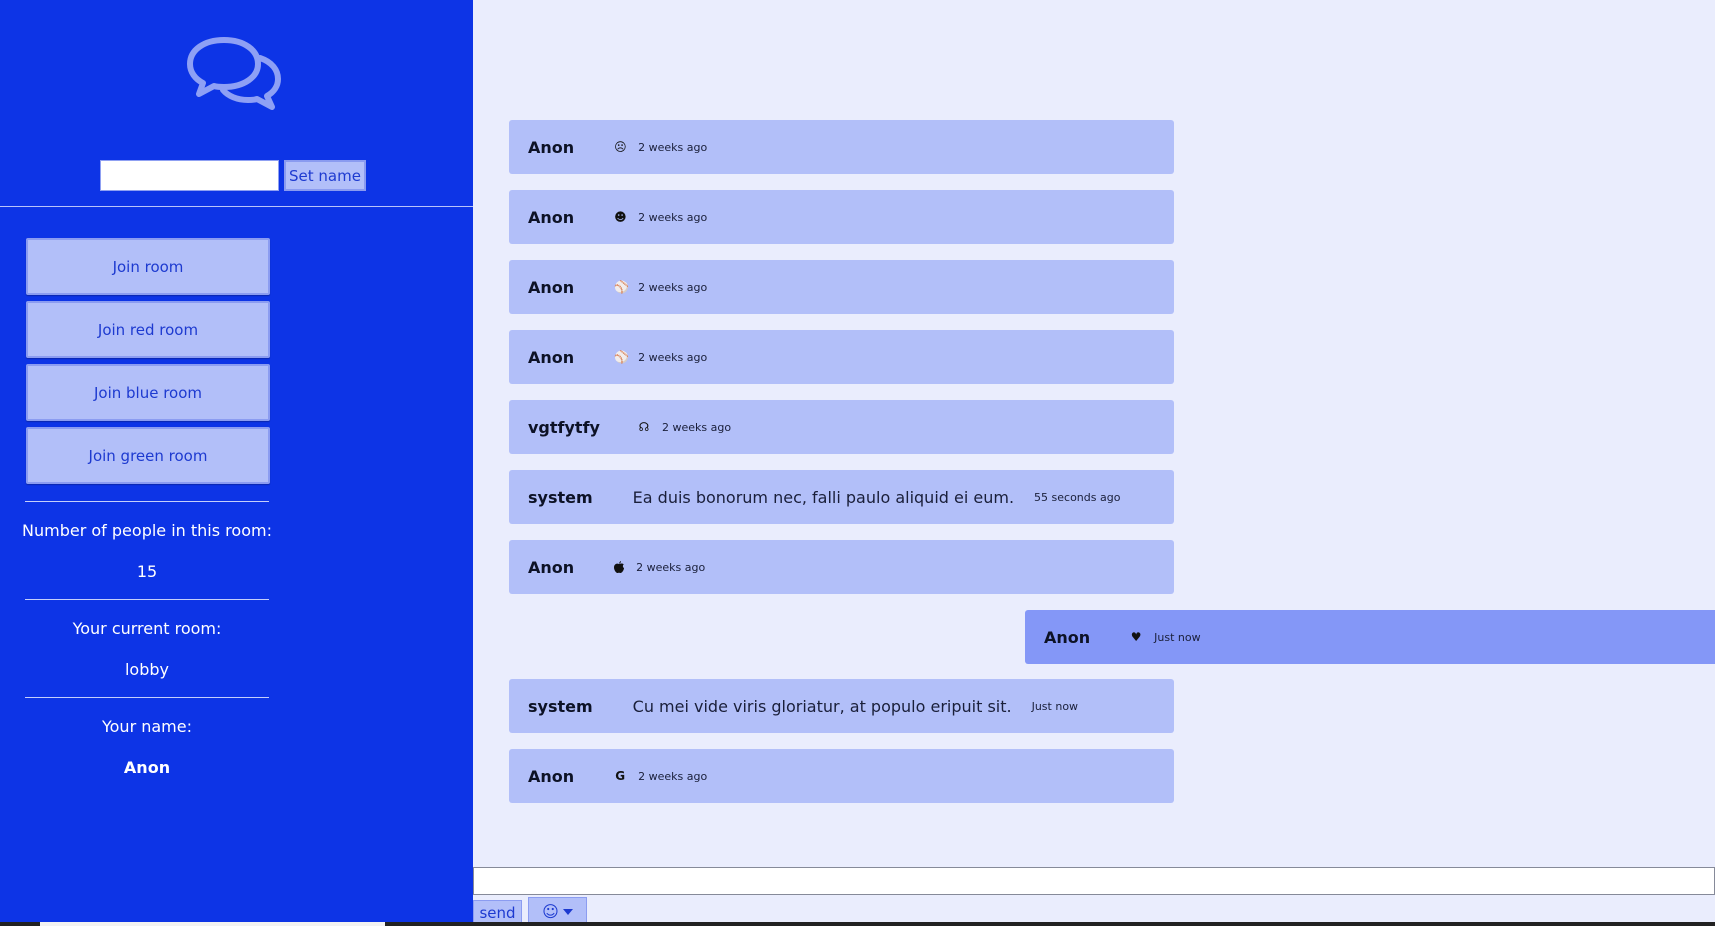  I want to click on taskbar-strip-highlight, so click(212, 924).